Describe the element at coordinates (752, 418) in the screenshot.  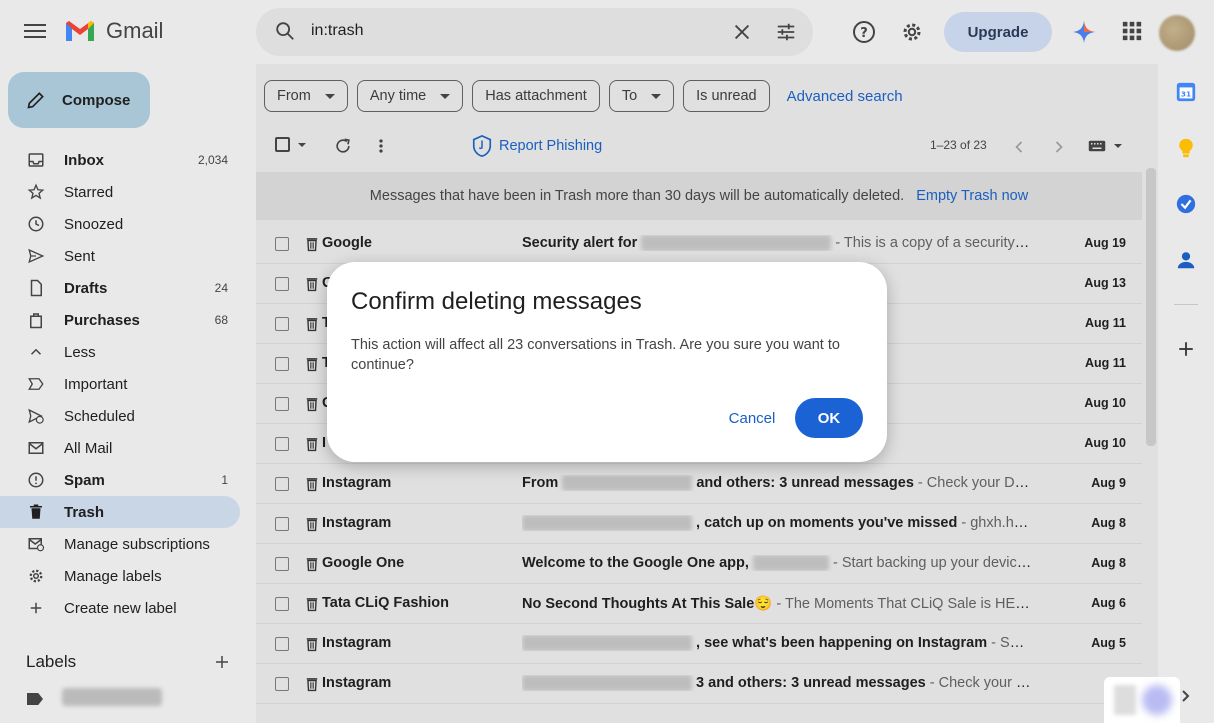
I see `cancel-button: Cancel` at that location.